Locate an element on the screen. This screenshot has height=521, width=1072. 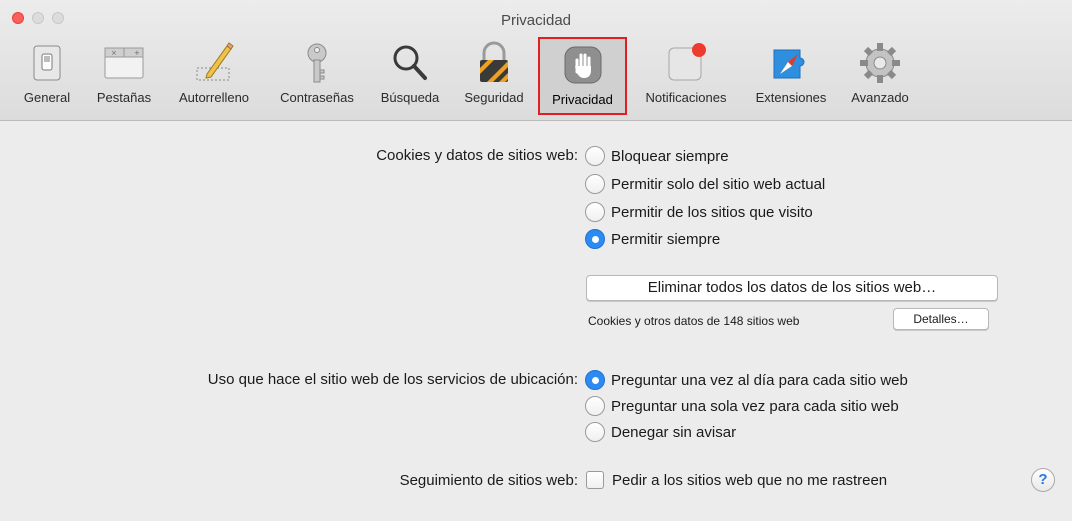
tab-label: Privacidad is located at coordinates (582, 99).